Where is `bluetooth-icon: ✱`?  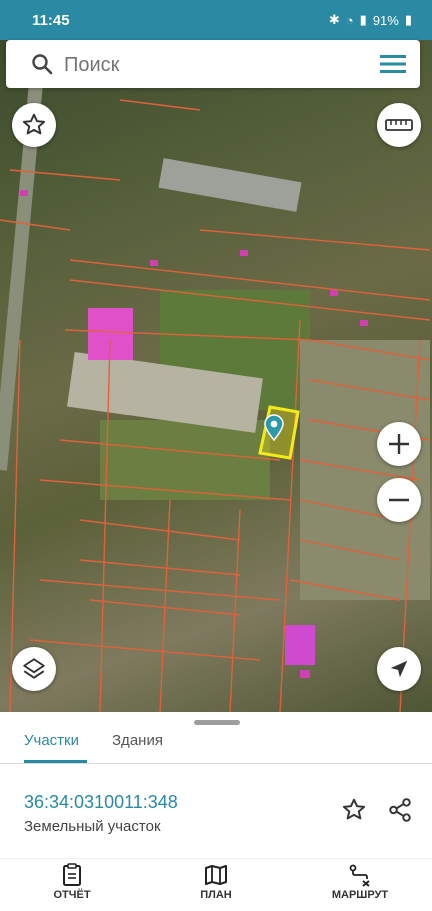
bluetooth-icon: ✱ is located at coordinates (334, 19).